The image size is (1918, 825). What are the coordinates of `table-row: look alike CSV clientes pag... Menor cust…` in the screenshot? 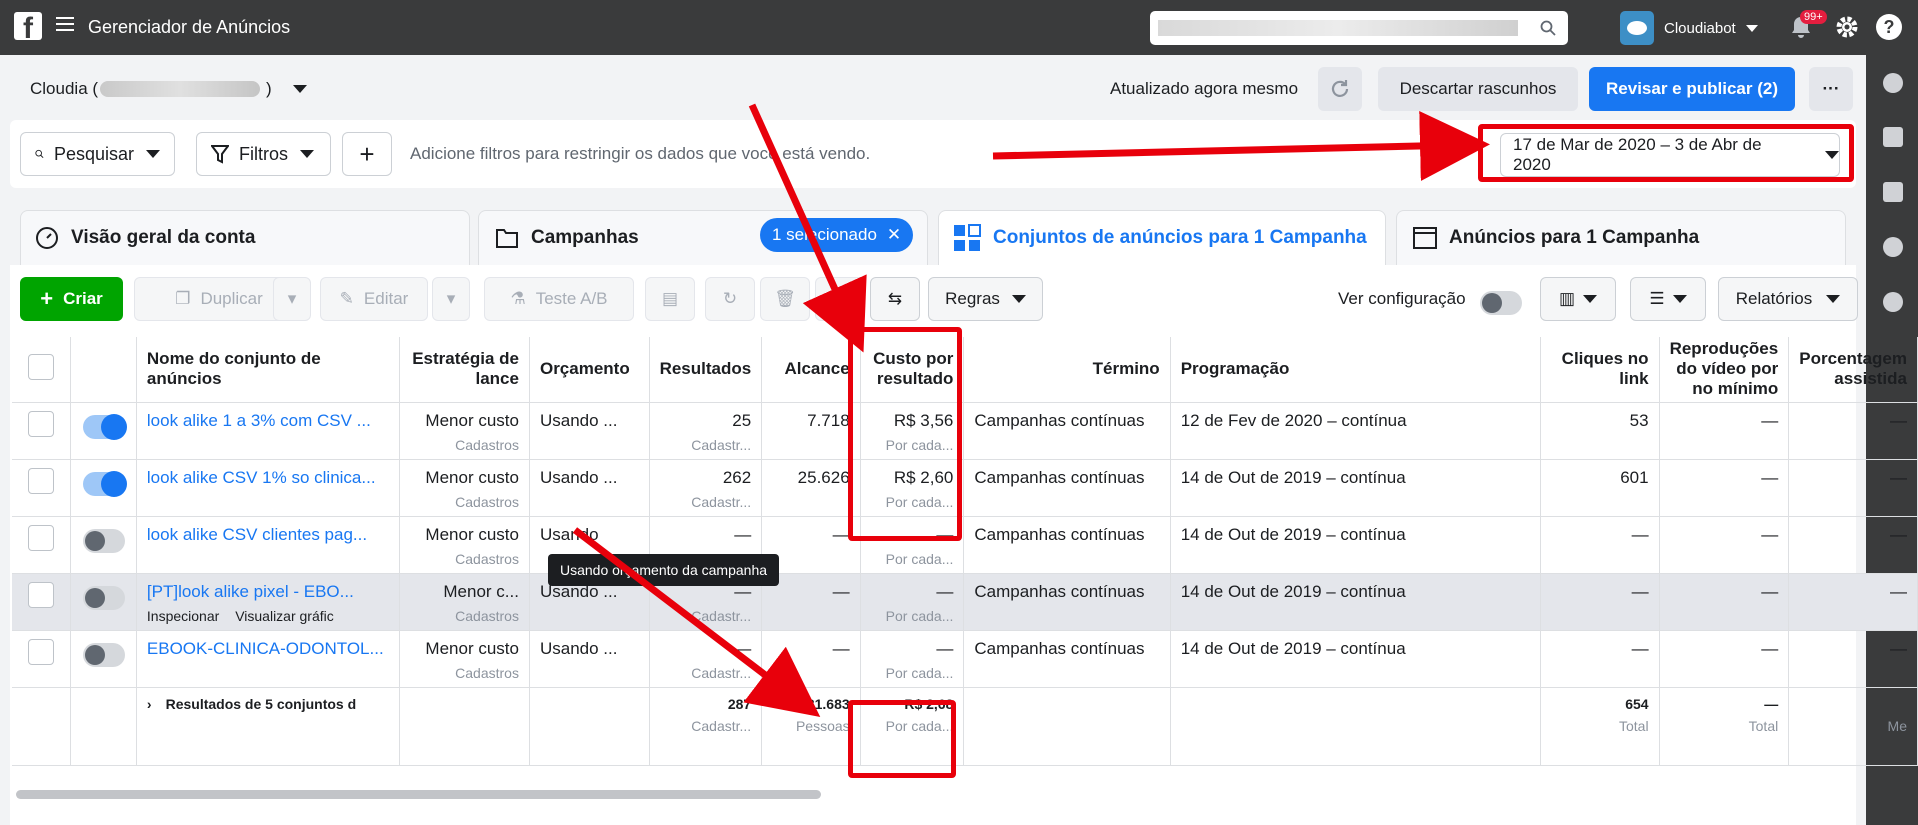 It's located at (965, 545).